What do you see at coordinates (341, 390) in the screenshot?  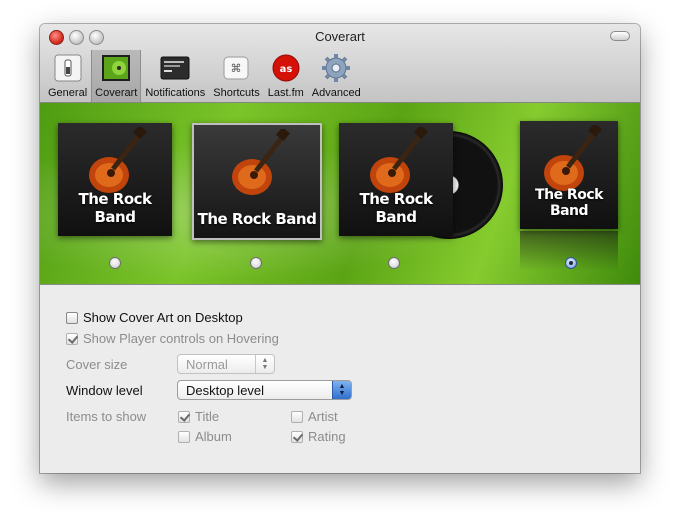 I see `popup-arrows-icon: ▲ ▼` at bounding box center [341, 390].